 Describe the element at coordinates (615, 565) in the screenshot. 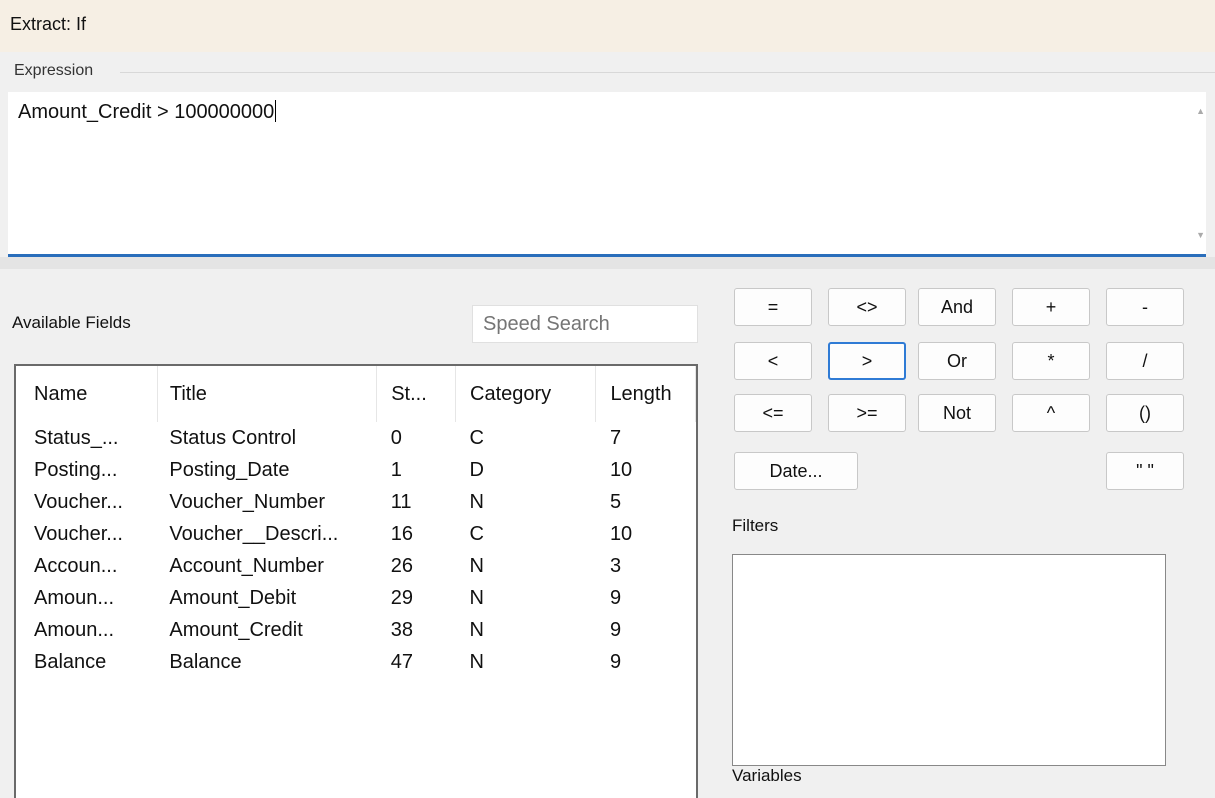

I see `cell-length: 3` at that location.